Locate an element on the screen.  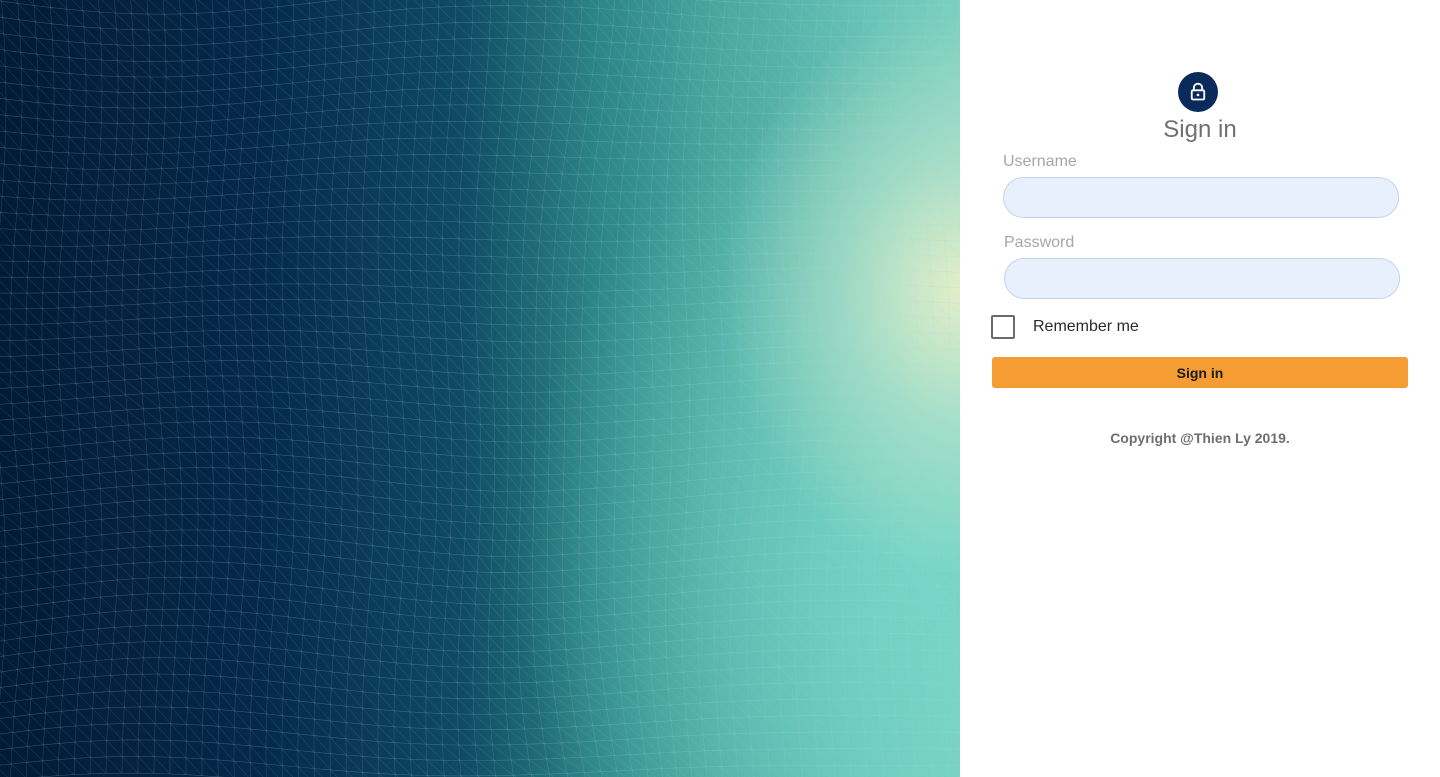
remember-me-checkbox is located at coordinates (1003, 327).